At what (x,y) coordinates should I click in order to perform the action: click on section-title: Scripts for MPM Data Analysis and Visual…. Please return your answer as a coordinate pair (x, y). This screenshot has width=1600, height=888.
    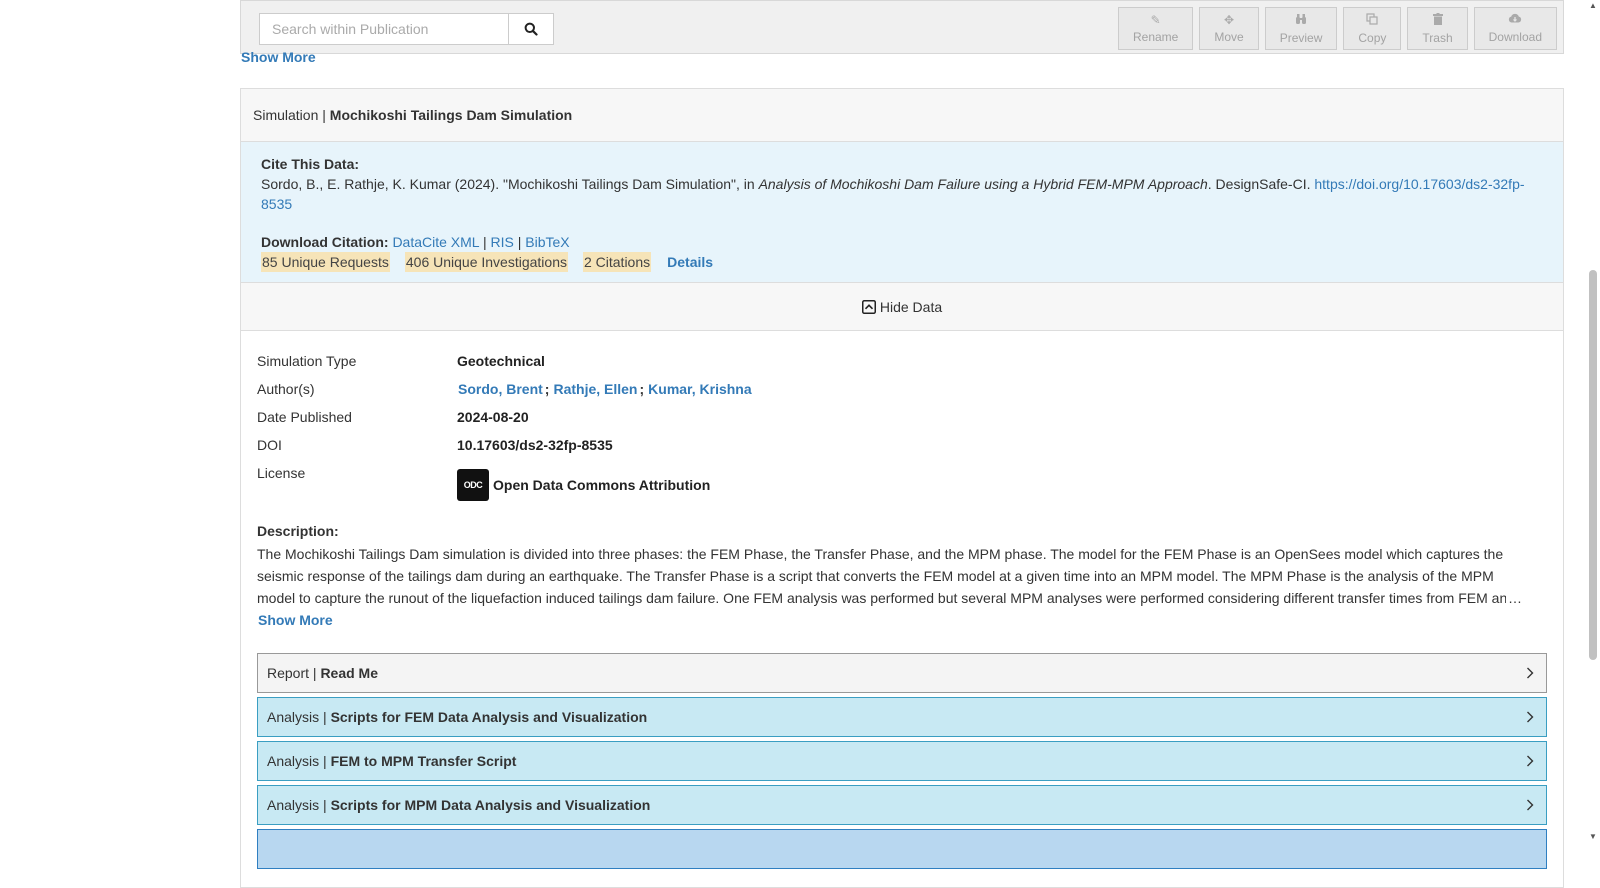
    Looking at the image, I should click on (490, 805).